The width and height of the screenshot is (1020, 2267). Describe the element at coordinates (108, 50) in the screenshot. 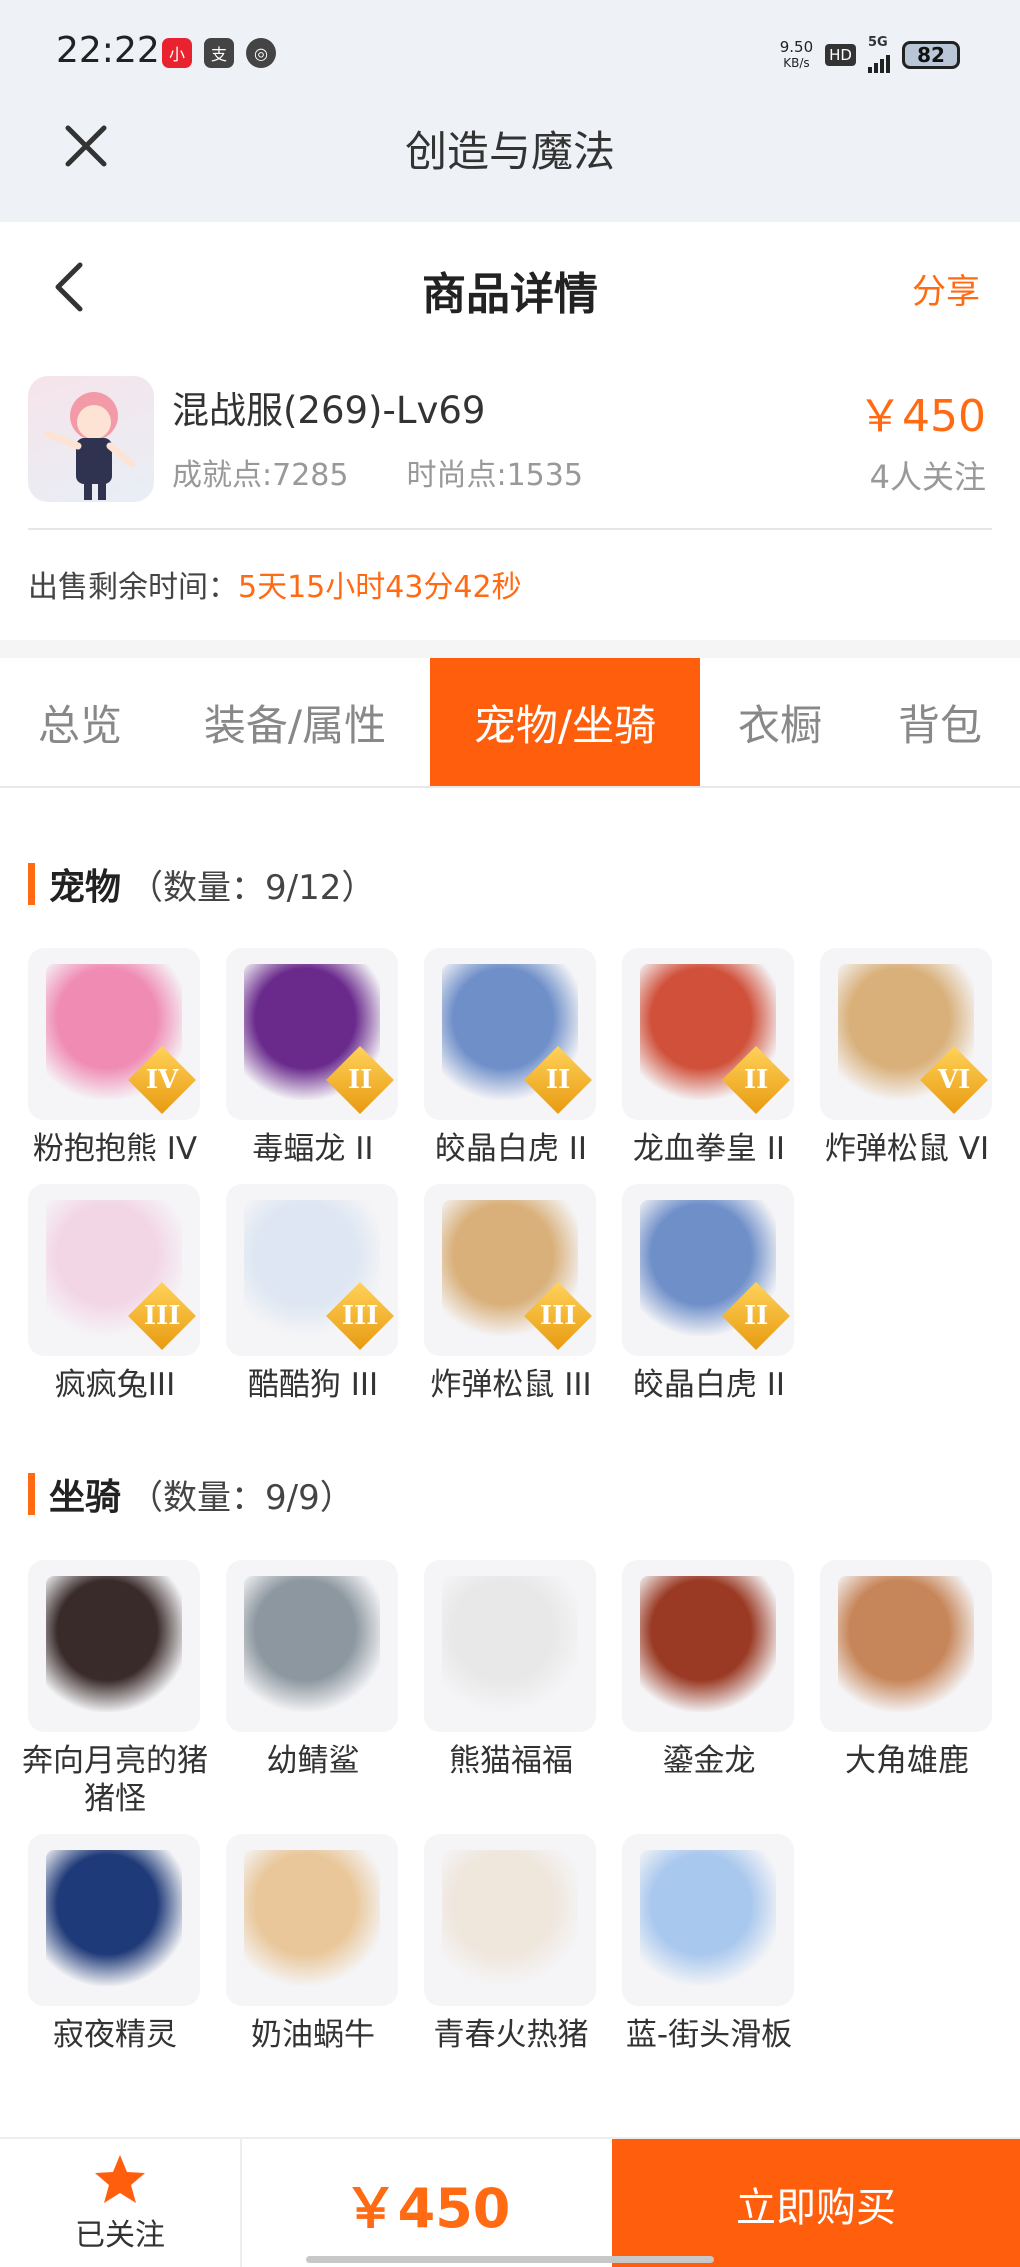

I see `status-time: 22:22` at that location.